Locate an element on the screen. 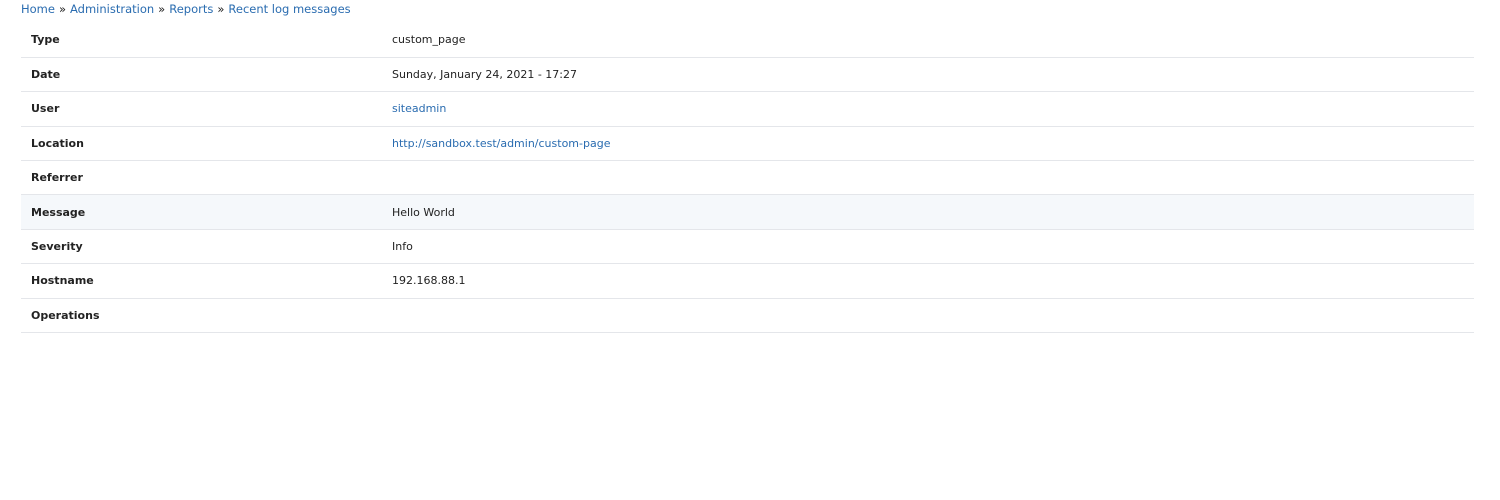 The height and width of the screenshot is (500, 1500). details-row-referrer: Referrer is located at coordinates (747, 178).